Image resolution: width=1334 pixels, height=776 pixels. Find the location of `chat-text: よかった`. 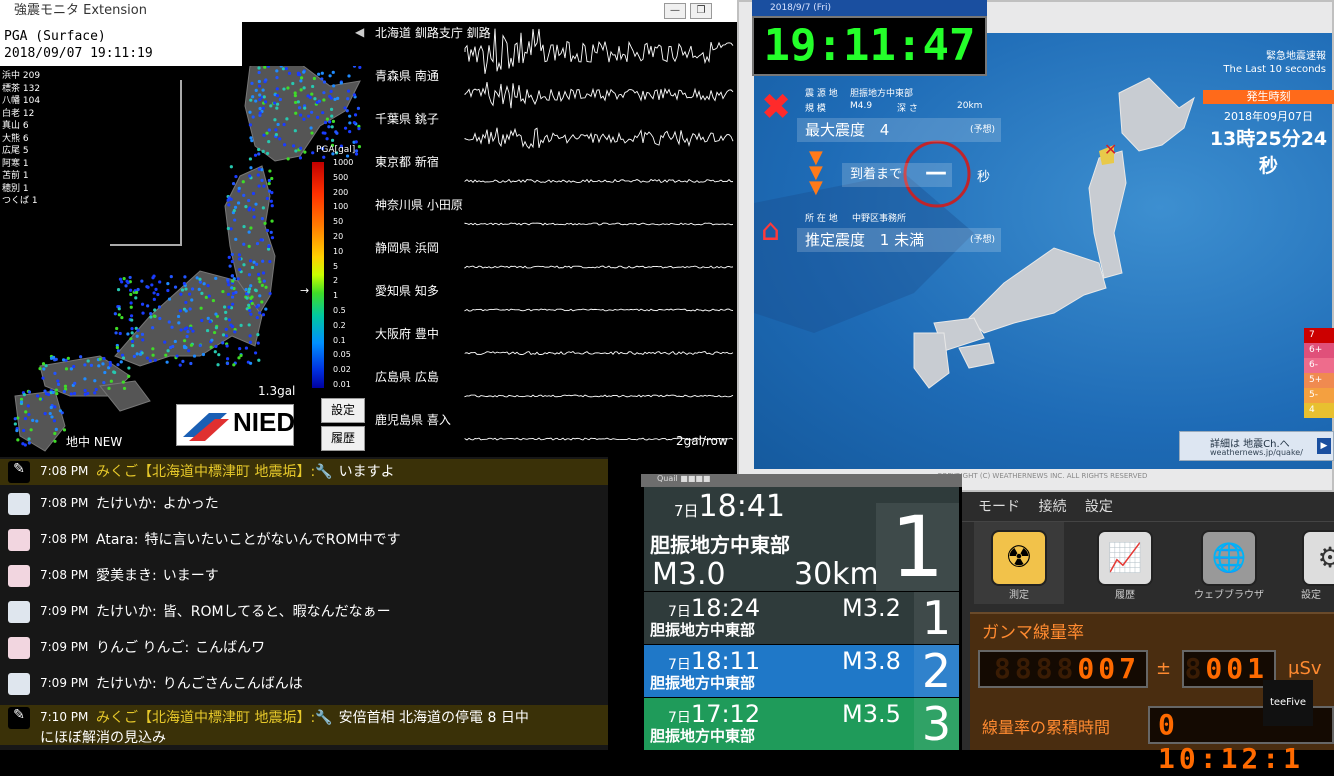

chat-text: よかった is located at coordinates (190, 504).